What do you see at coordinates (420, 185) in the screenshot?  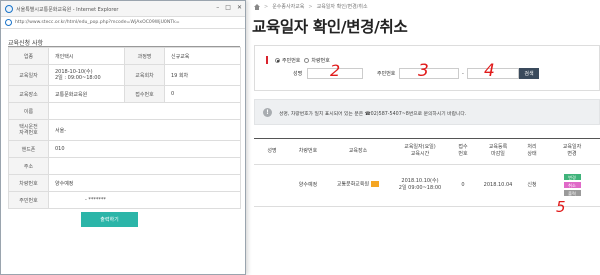 I see `cell-date: 2018.10.10(수) 2일 09:00~18:00` at bounding box center [420, 185].